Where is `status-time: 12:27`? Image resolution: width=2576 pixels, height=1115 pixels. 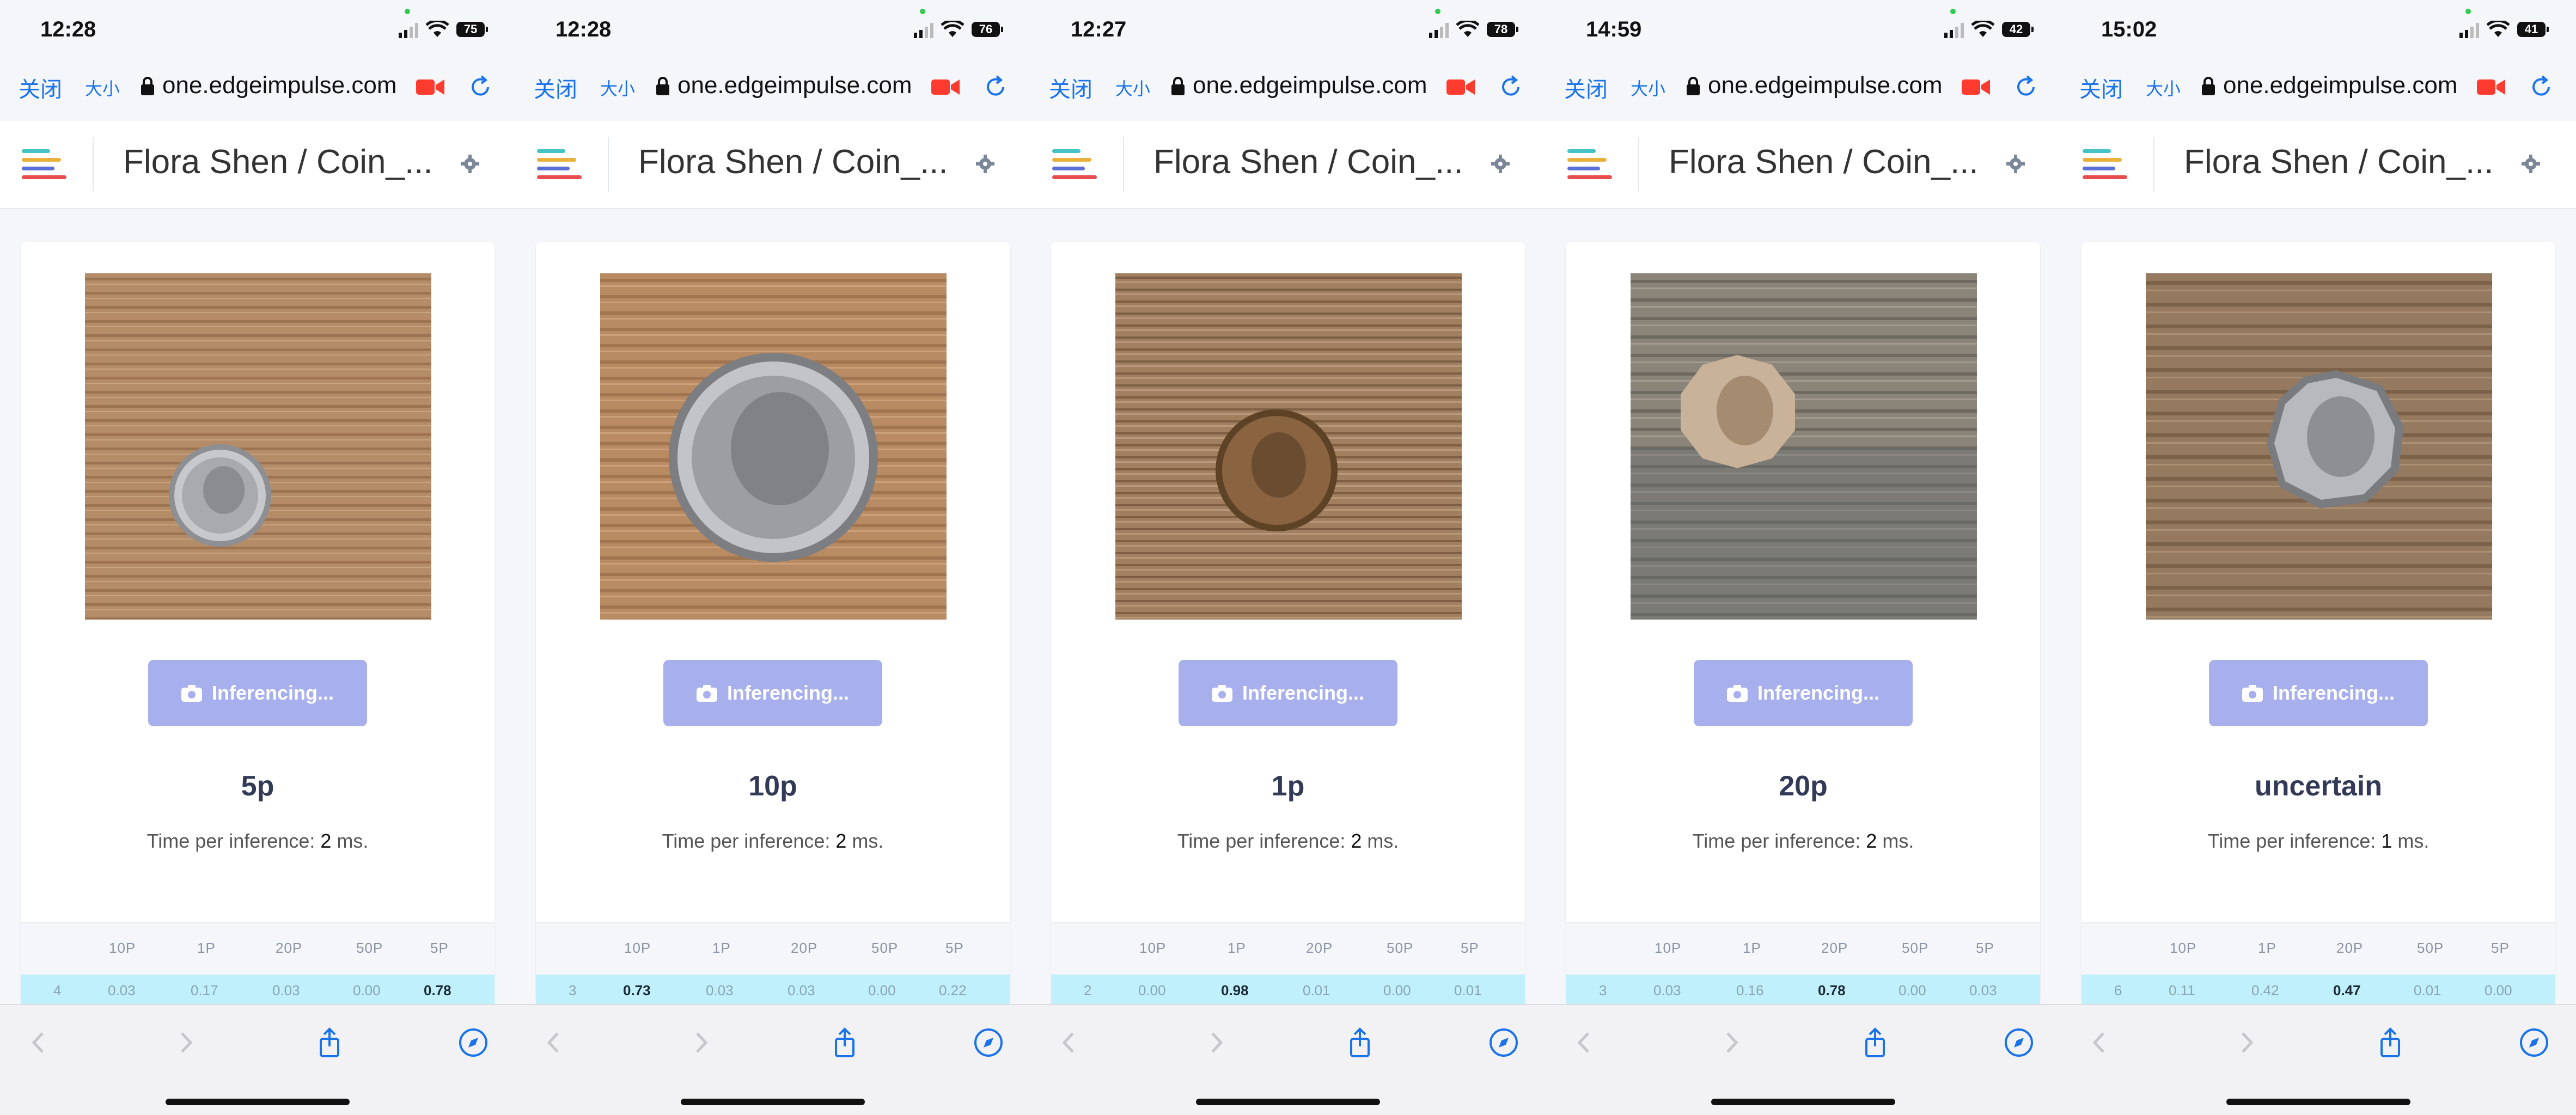 status-time: 12:27 is located at coordinates (1099, 29).